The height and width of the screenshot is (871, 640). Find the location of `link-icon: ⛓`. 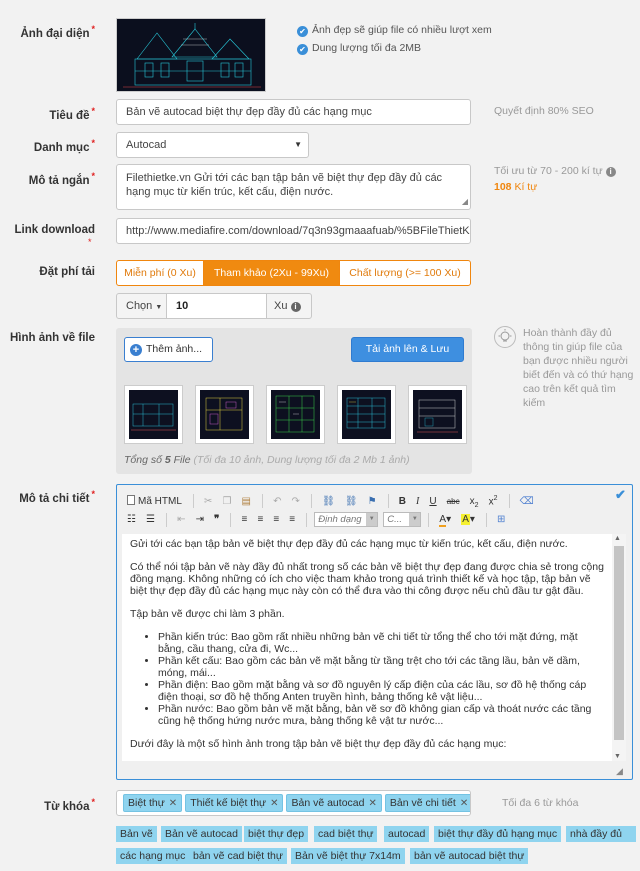

link-icon: ⛓ is located at coordinates (328, 502).